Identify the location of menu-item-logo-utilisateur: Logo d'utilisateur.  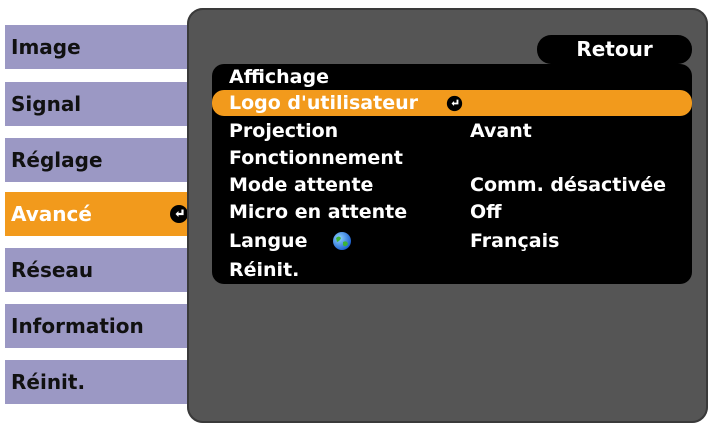
(452, 103).